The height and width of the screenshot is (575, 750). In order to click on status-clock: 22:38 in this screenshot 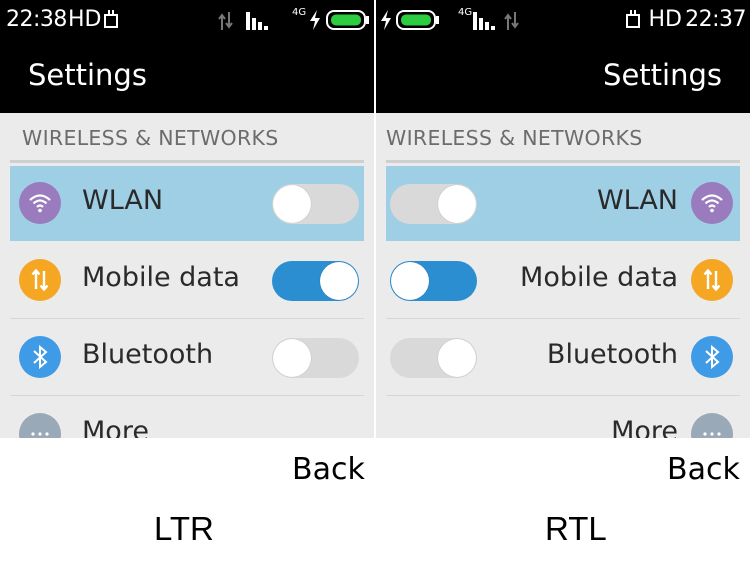, I will do `click(36, 19)`.